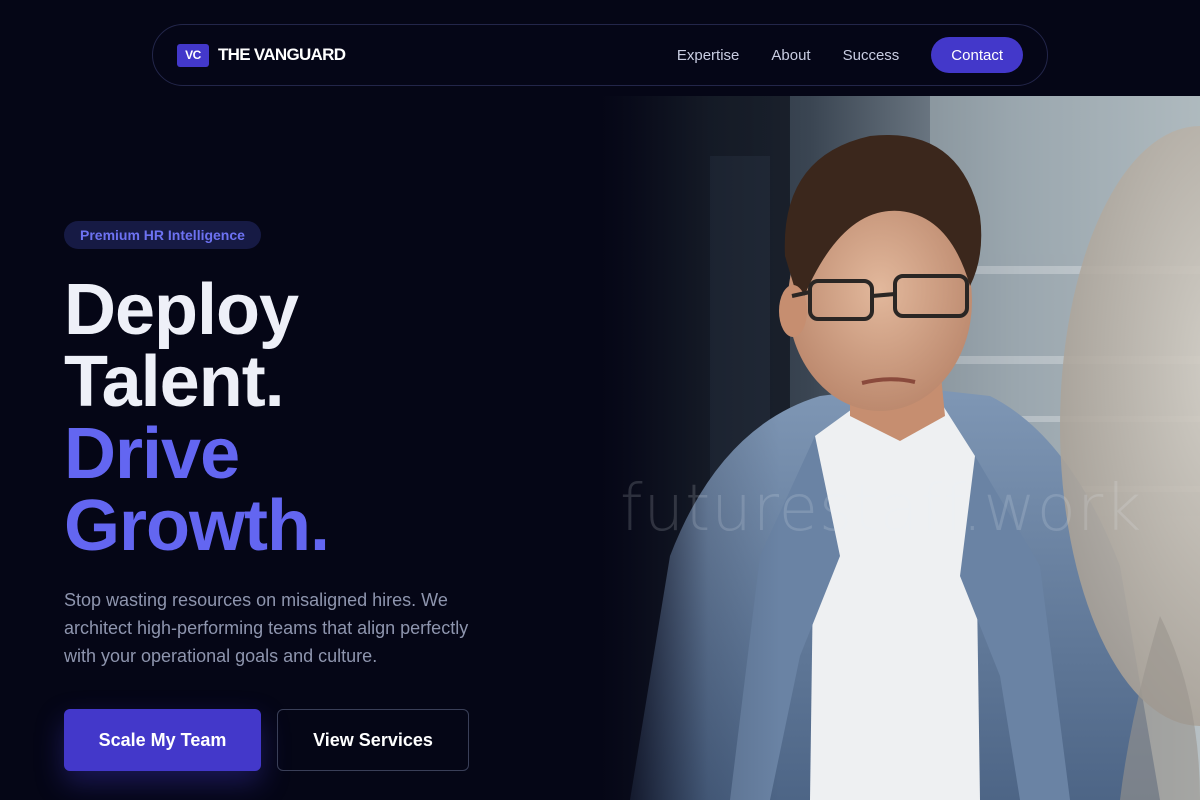 This screenshot has width=1200, height=800. I want to click on nav-link-about: About, so click(790, 55).